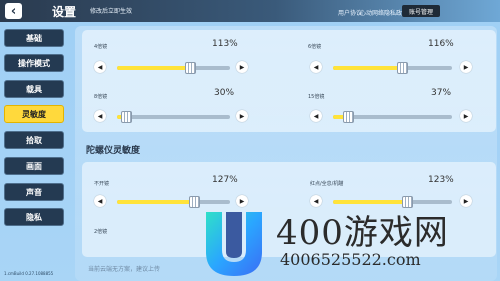  What do you see at coordinates (34, 166) in the screenshot?
I see `sidebar-item-display: 画面` at bounding box center [34, 166].